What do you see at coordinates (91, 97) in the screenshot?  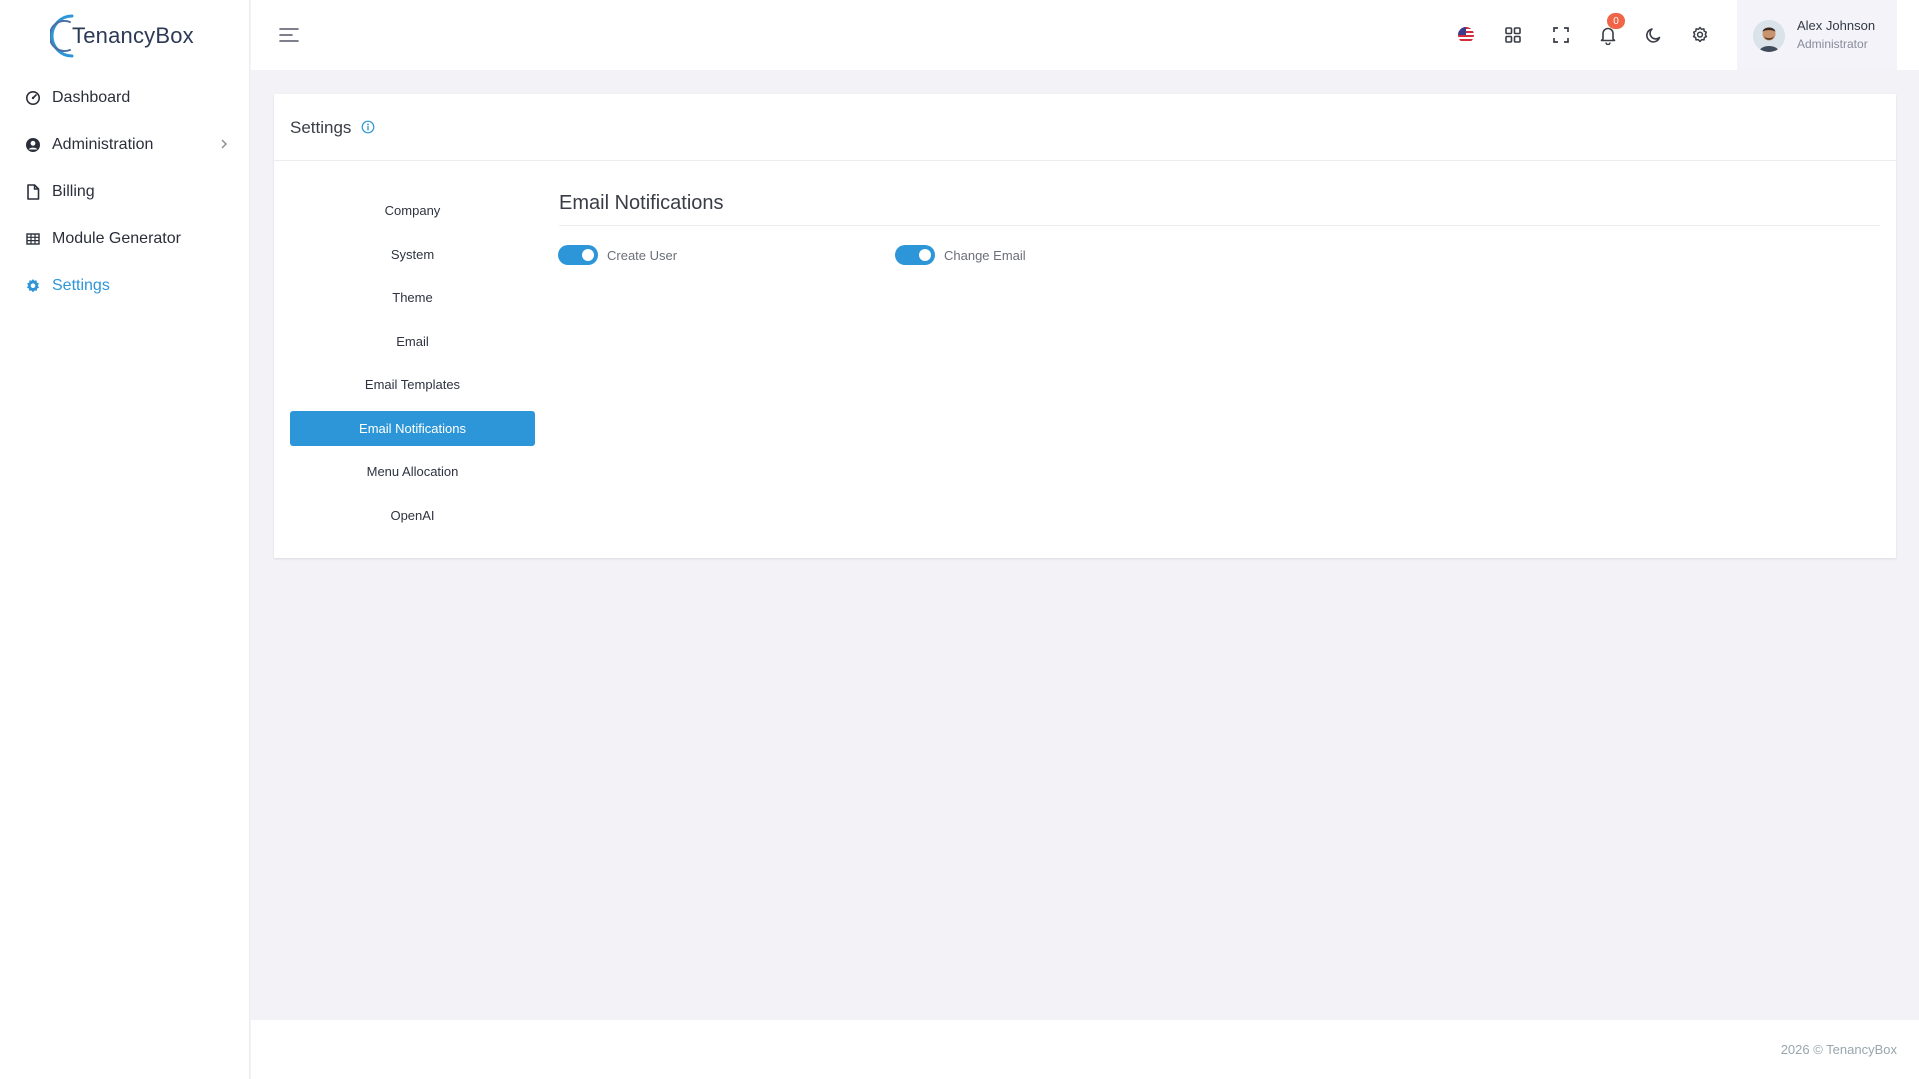 I see `sidebar-item-label: Dashboard` at bounding box center [91, 97].